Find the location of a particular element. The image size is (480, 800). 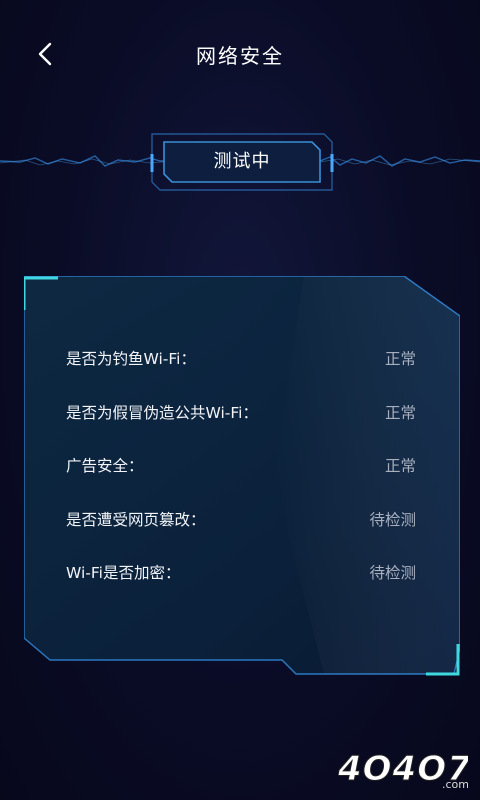

watermark-suffix: .com is located at coordinates (455, 784).